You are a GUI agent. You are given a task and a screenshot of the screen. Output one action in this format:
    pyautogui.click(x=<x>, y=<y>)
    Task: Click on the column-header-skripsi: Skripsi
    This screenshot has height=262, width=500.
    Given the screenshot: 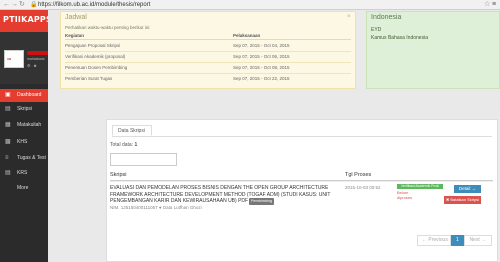 What is the action you would take?
    pyautogui.click(x=118, y=175)
    